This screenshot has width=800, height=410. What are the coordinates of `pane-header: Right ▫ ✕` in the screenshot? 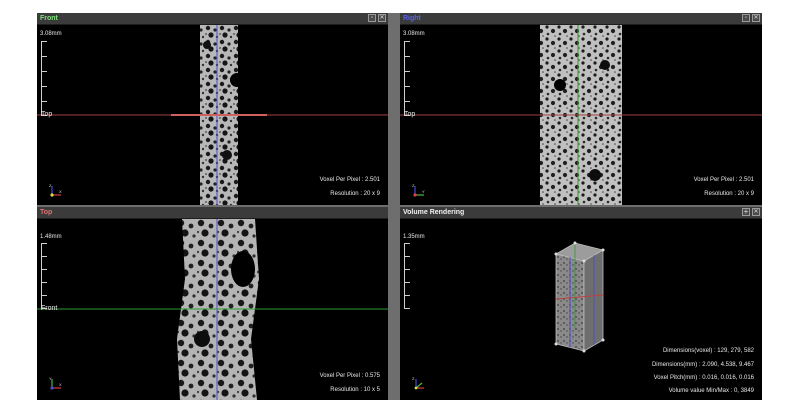 It's located at (581, 19).